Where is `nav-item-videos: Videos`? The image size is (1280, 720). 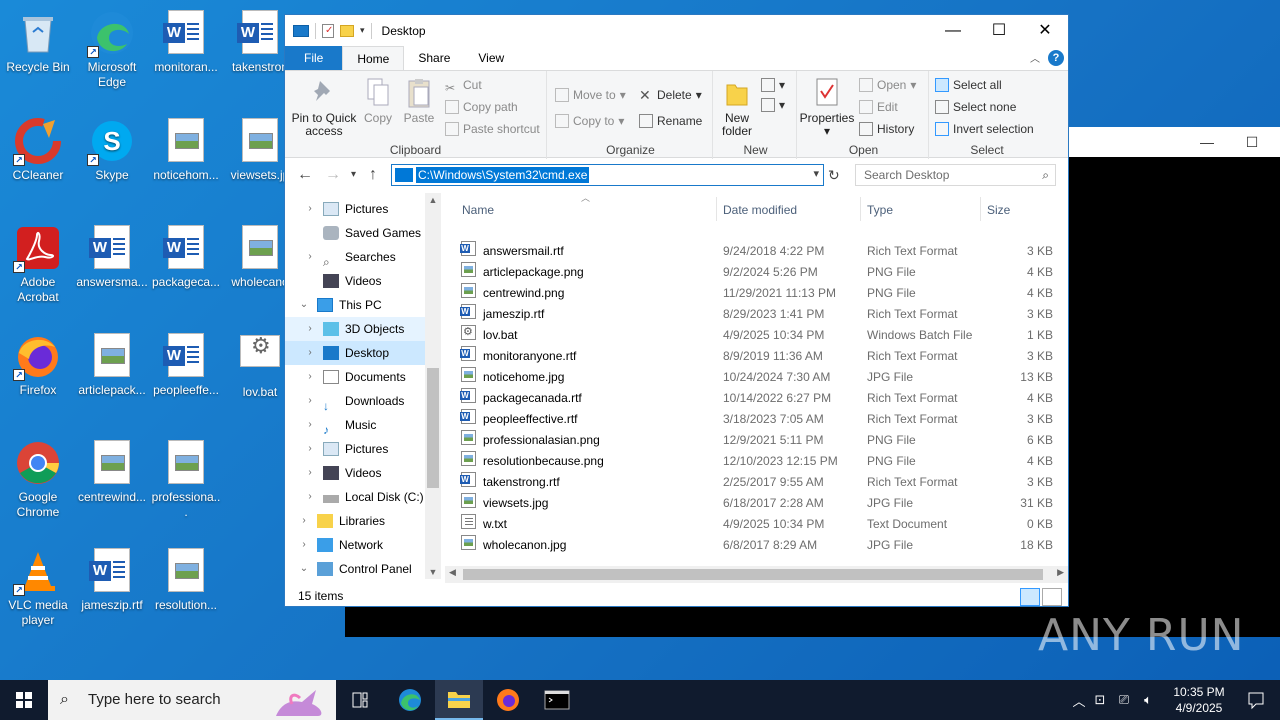 nav-item-videos: Videos is located at coordinates (355, 281).